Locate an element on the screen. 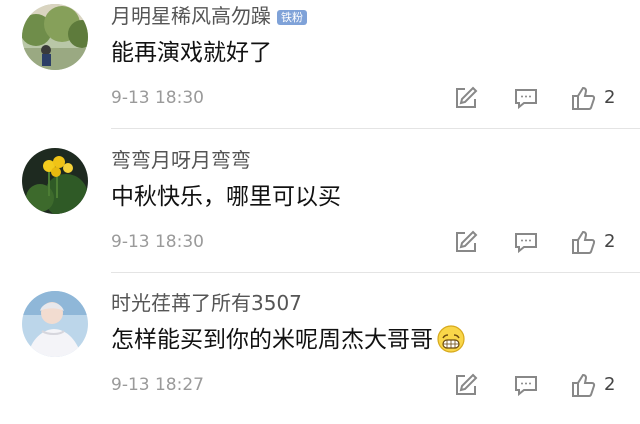  comment-text-content: 怎样能买到你的米呢周杰大哥哥 is located at coordinates (272, 340).